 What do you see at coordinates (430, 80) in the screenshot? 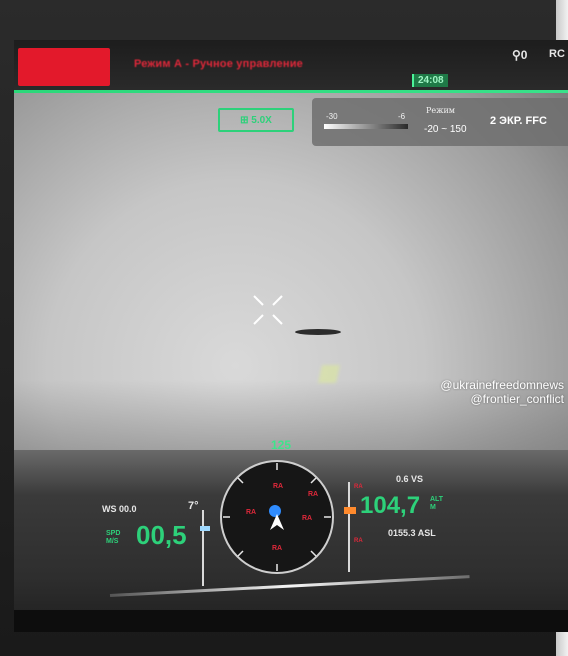
I see `flight-time: 24:08` at bounding box center [430, 80].